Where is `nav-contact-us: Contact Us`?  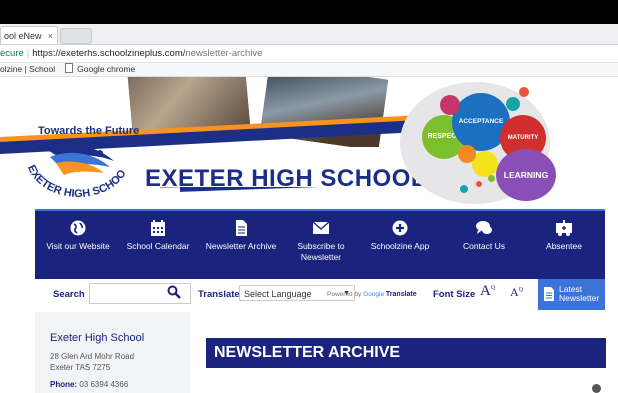 nav-contact-us: Contact Us is located at coordinates (484, 235).